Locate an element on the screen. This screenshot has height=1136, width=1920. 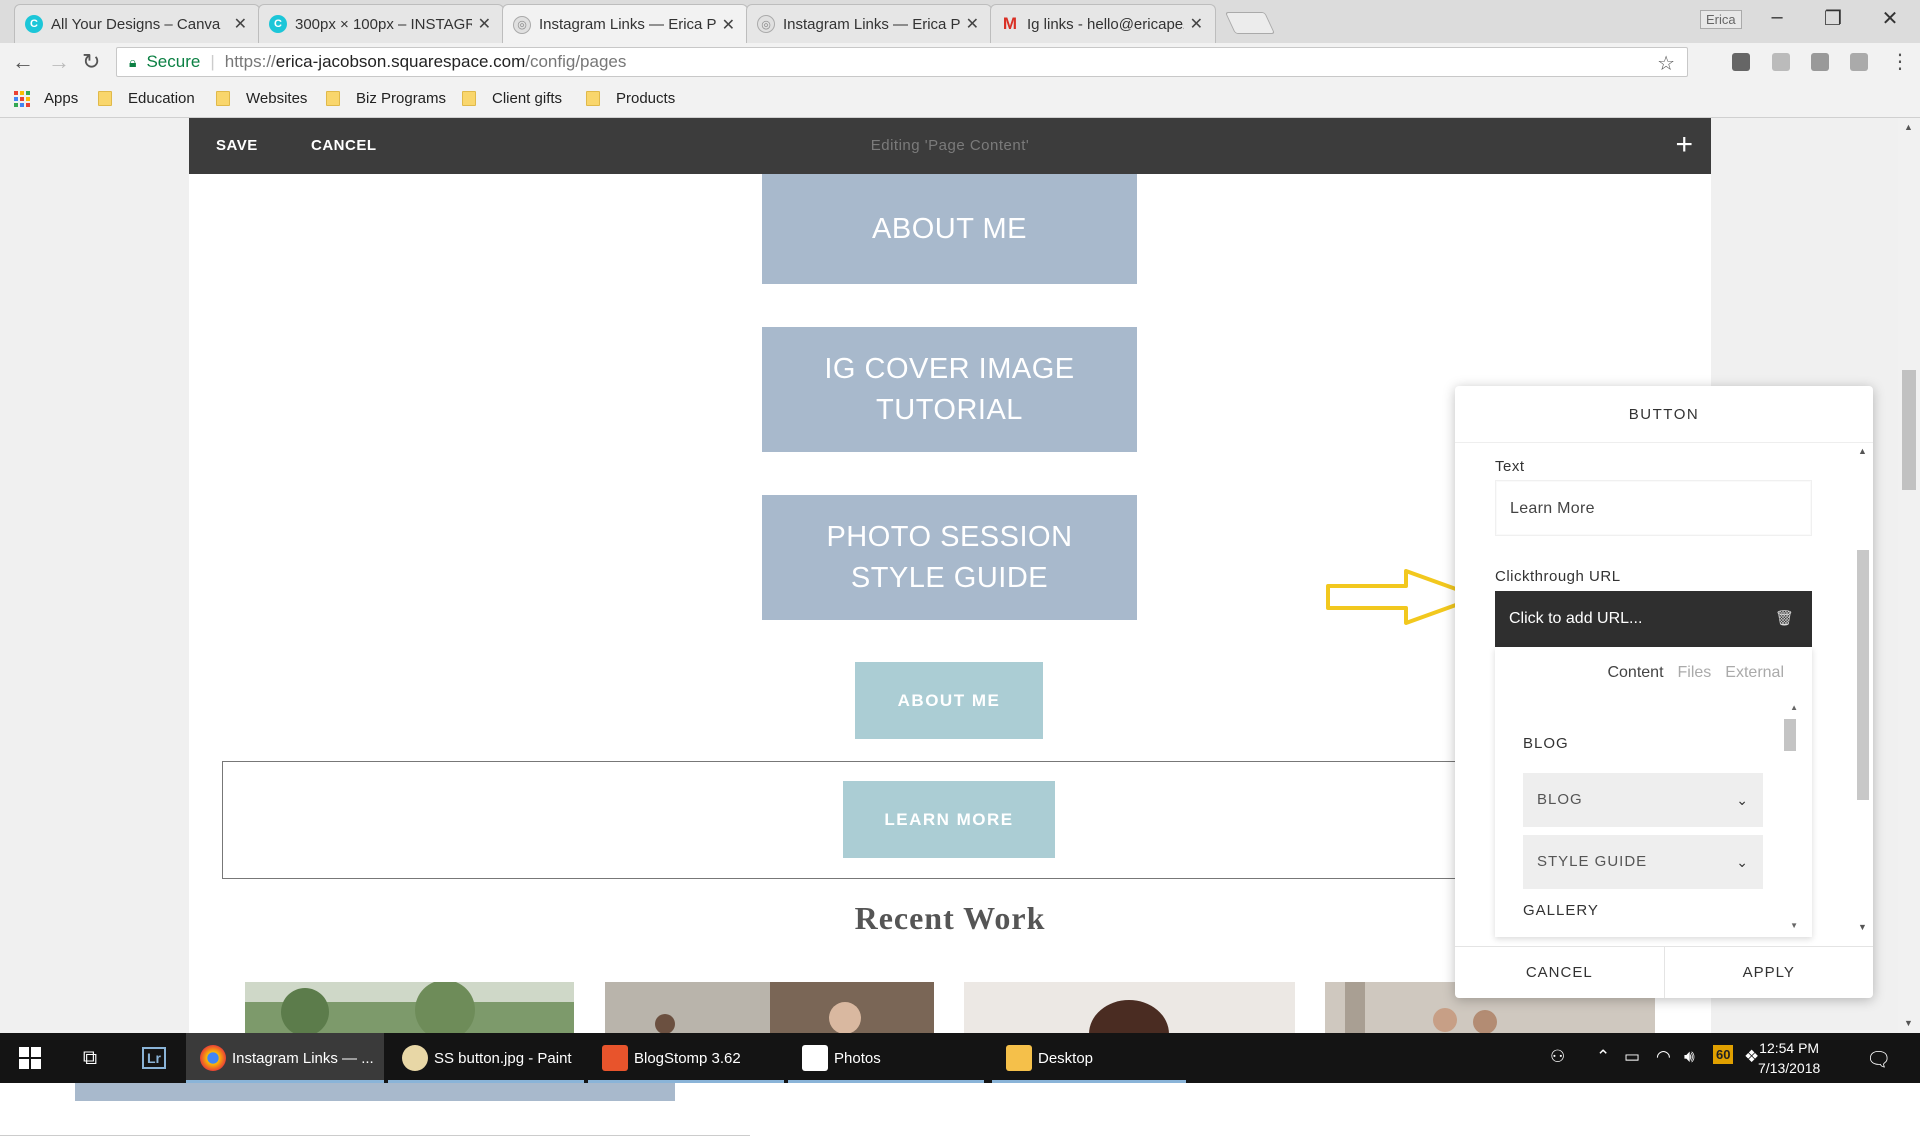
scrollbar-thumb is located at coordinates (1909, 430).